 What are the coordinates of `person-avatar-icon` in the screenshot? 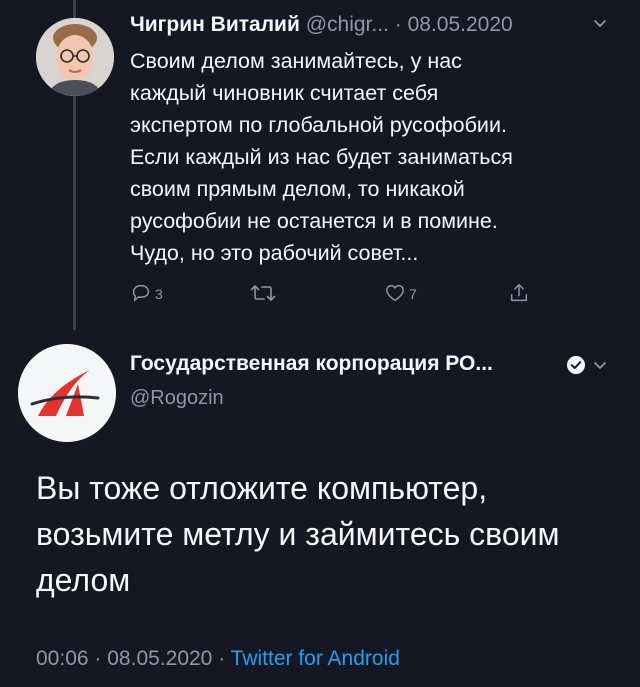 It's located at (75, 57).